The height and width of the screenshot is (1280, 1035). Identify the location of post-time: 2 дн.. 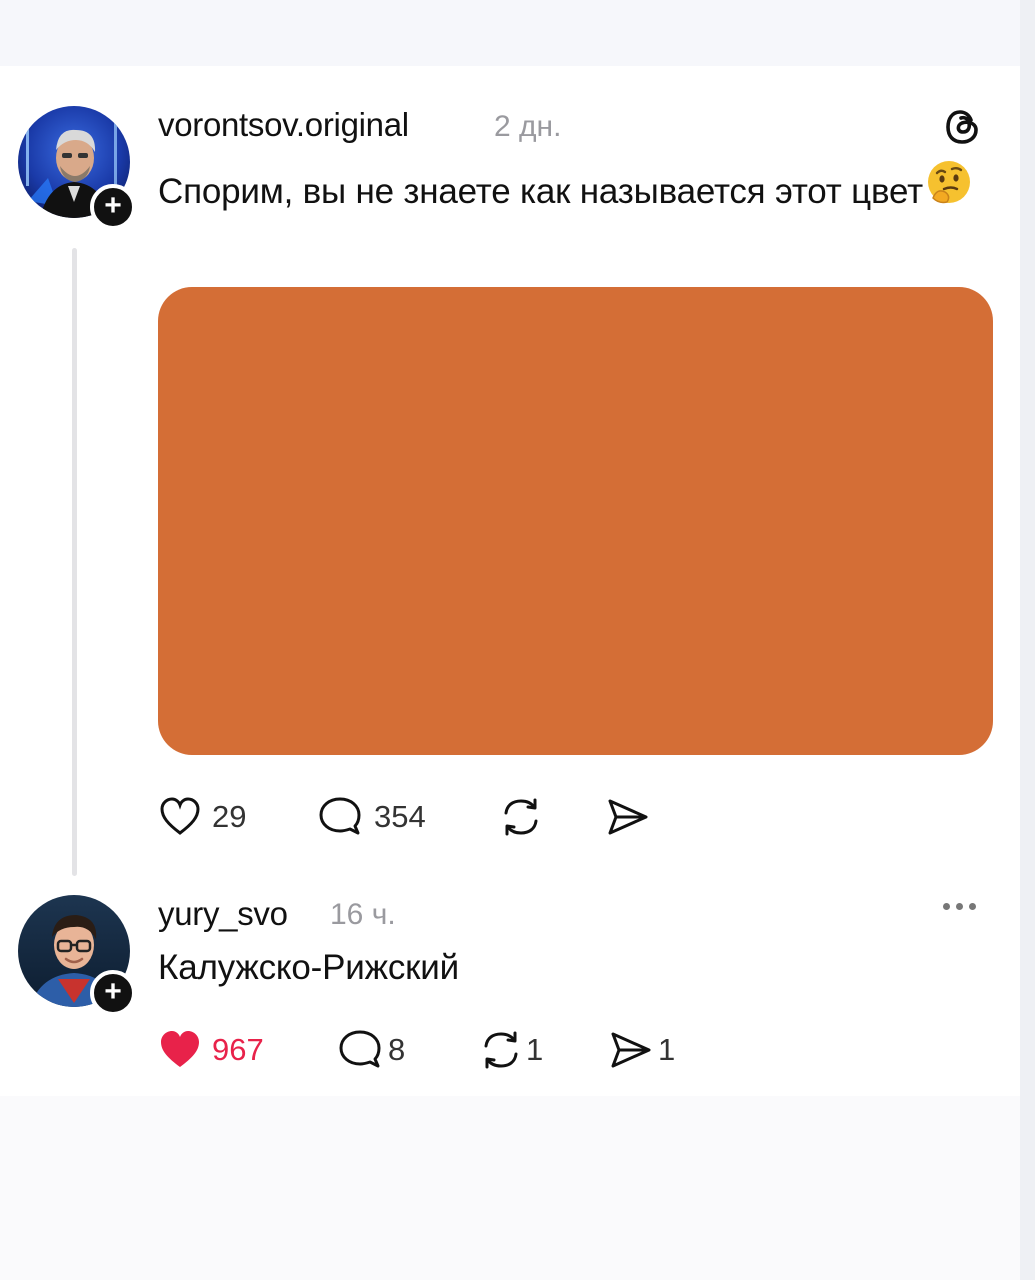
(528, 126).